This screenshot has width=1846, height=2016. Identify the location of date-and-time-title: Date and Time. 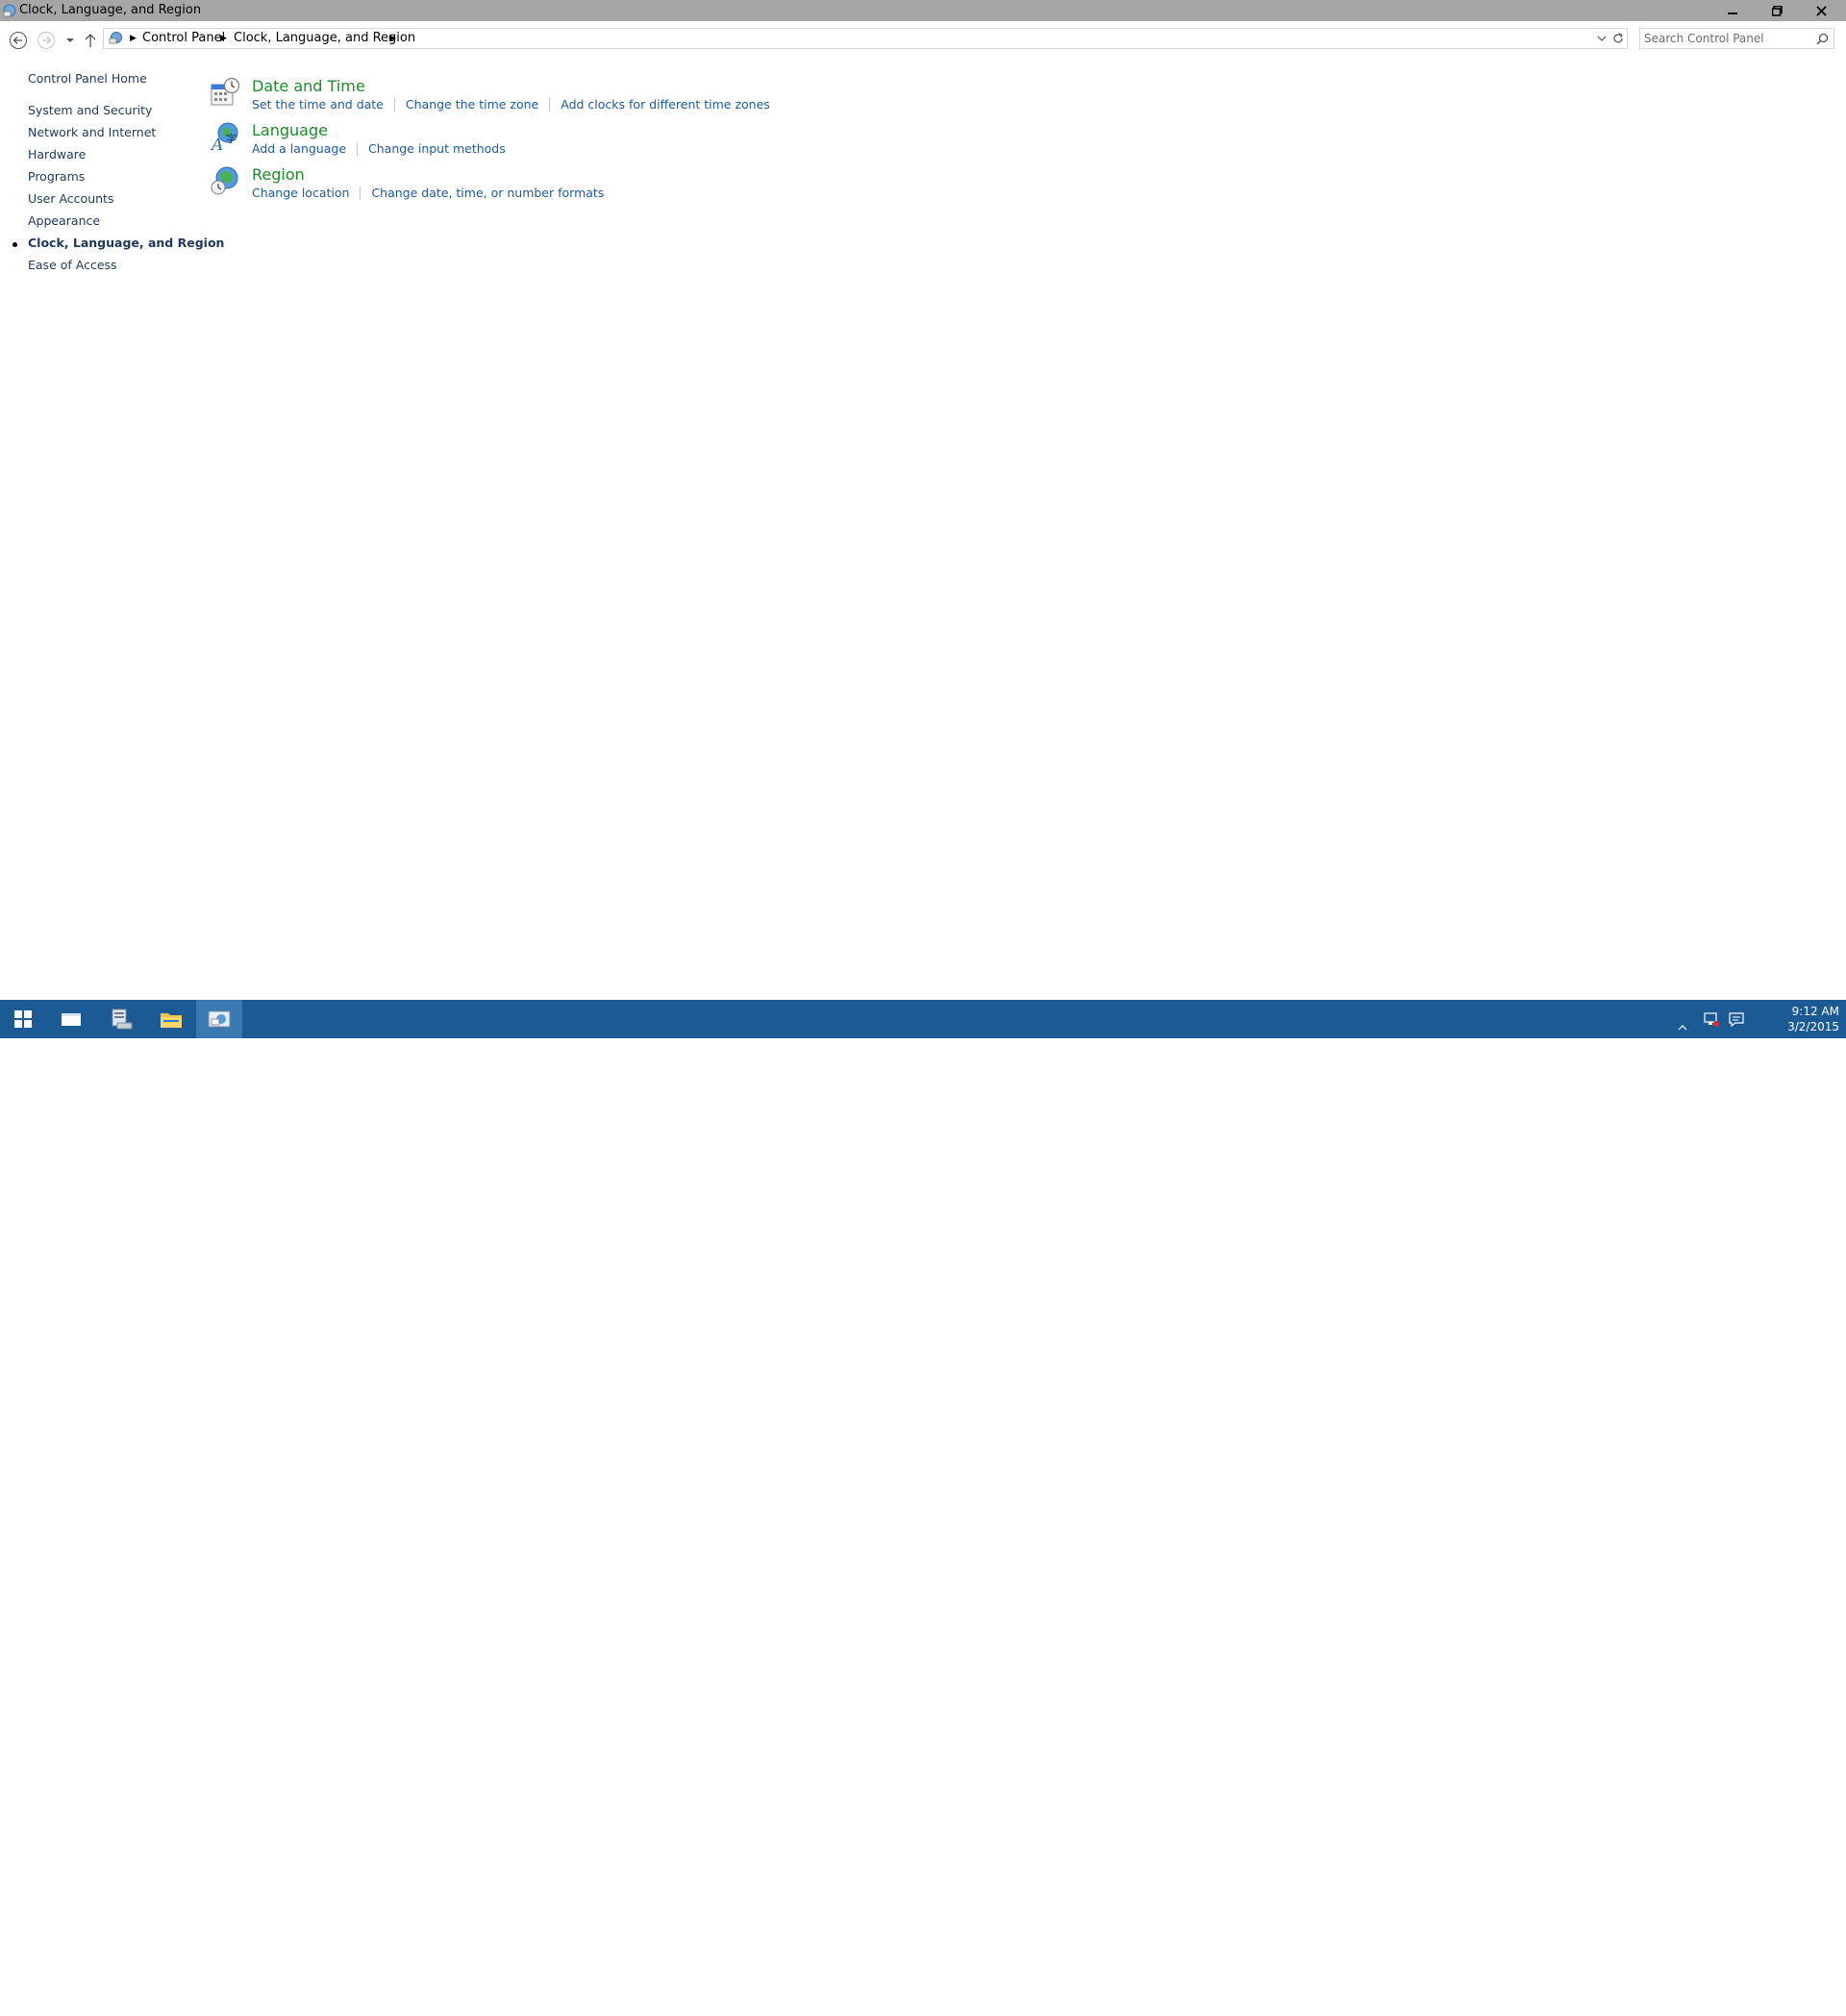
(308, 86).